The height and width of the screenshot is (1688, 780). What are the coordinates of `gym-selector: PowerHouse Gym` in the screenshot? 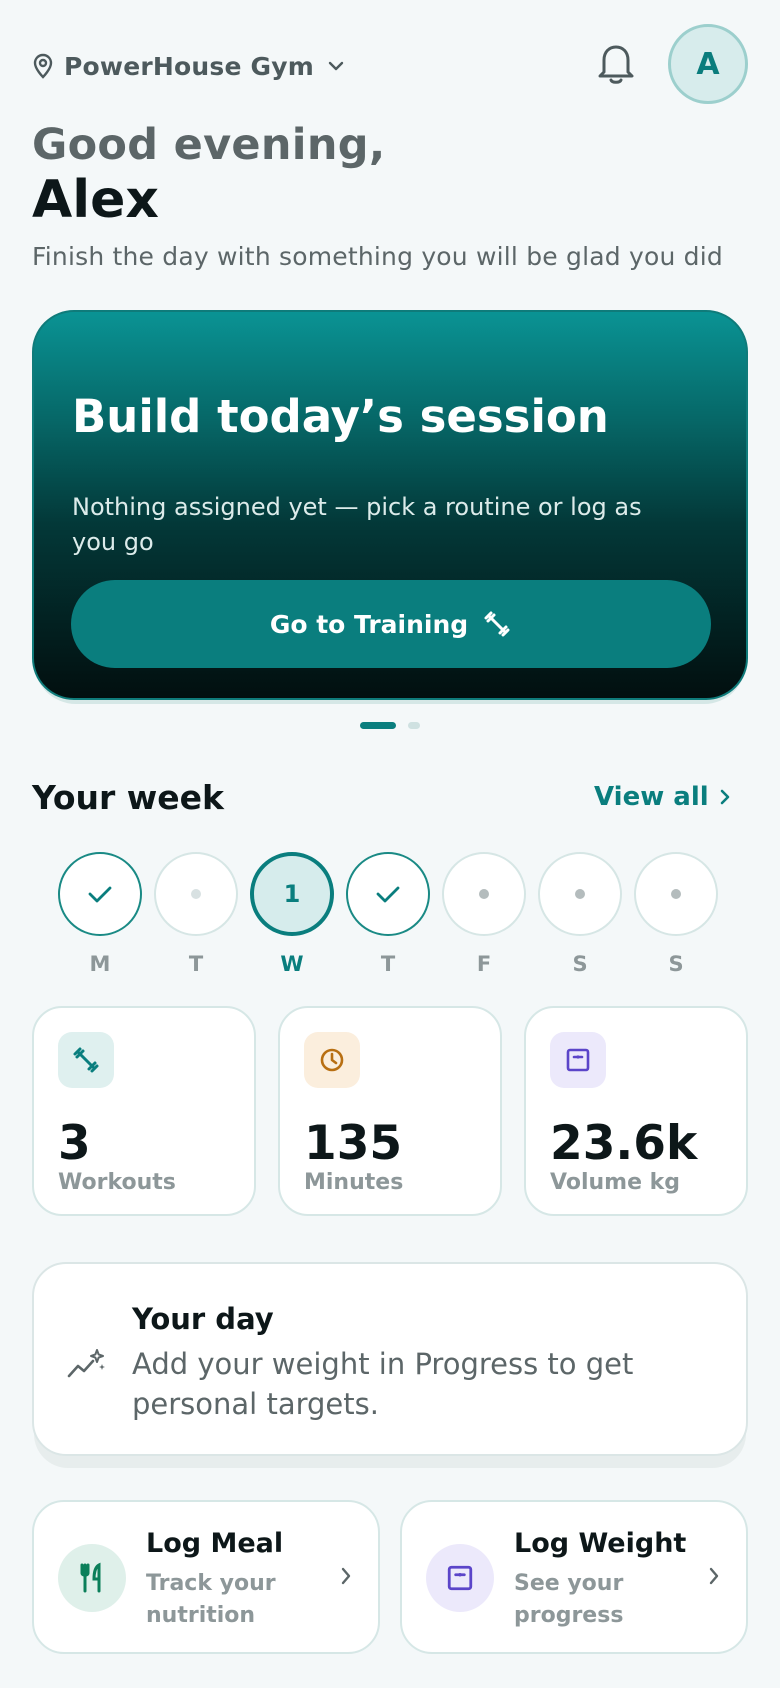 It's located at (188, 66).